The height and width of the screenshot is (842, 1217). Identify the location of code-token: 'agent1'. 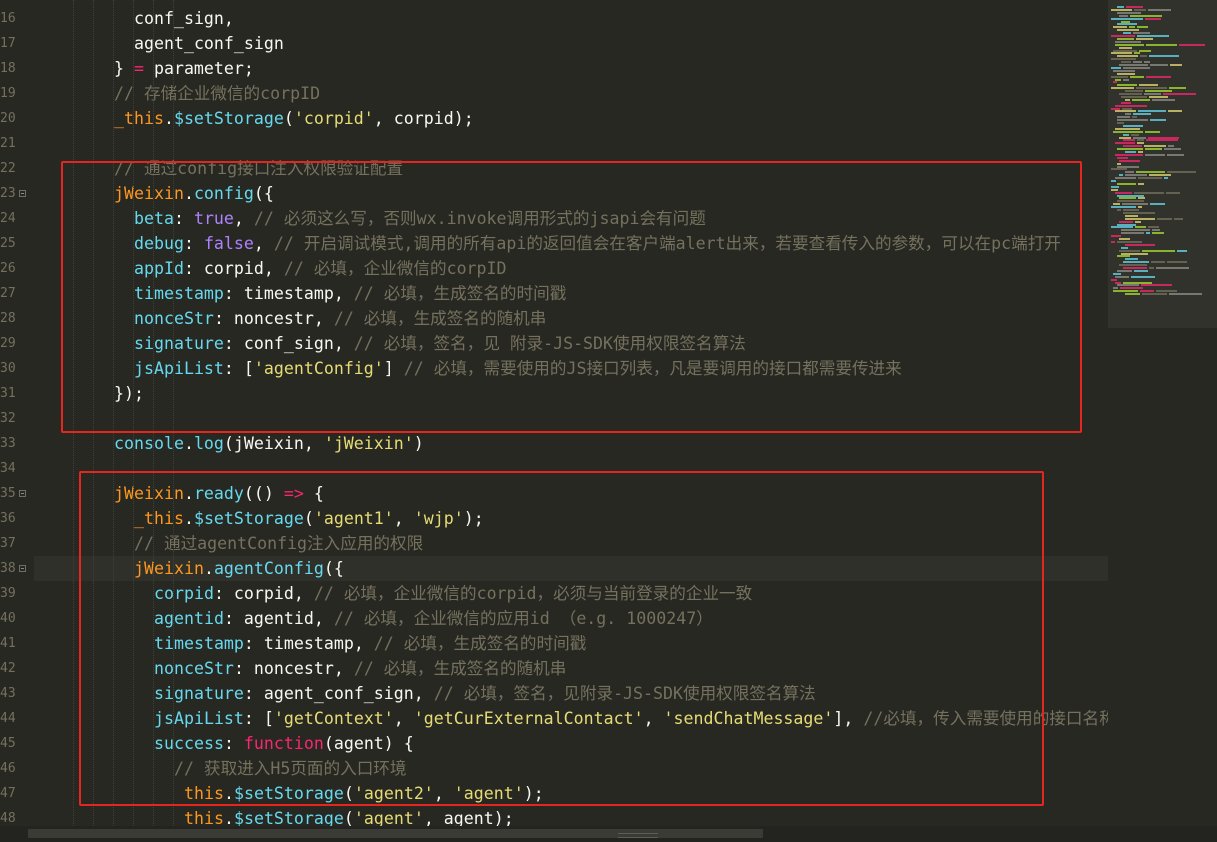
(353, 518).